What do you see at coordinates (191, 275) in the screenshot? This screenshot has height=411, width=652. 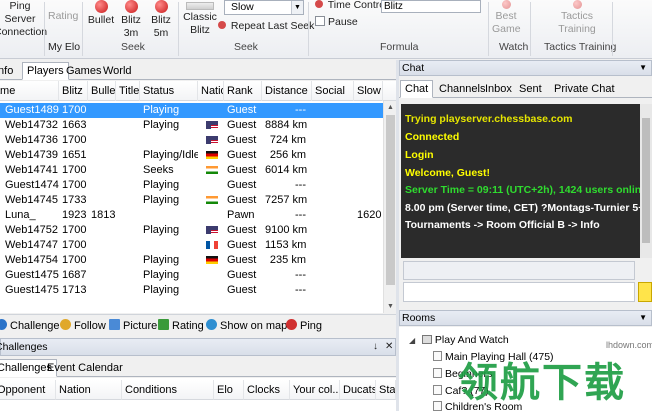 I see `table-row: Guest14756 1687 Playing Guest ---` at bounding box center [191, 275].